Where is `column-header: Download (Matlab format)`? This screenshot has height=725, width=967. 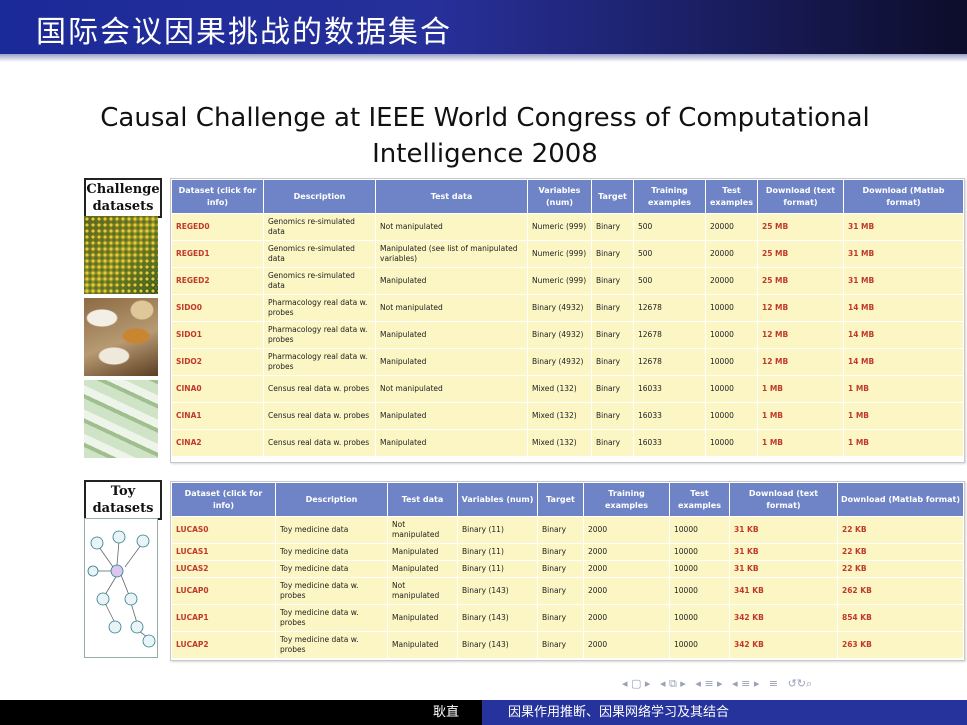
column-header: Download (Matlab format) is located at coordinates (900, 499).